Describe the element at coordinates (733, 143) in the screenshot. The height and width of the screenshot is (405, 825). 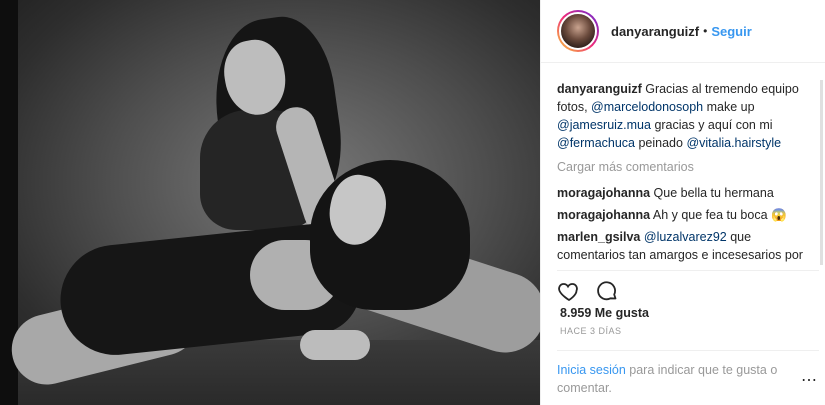
I see `mention-link: @vitalia.hairstyle` at that location.